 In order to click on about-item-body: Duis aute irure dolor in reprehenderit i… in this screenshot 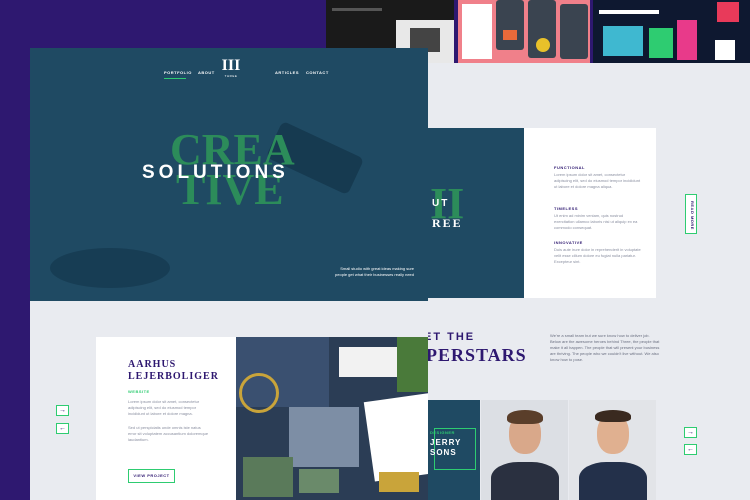, I will do `click(597, 255)`.